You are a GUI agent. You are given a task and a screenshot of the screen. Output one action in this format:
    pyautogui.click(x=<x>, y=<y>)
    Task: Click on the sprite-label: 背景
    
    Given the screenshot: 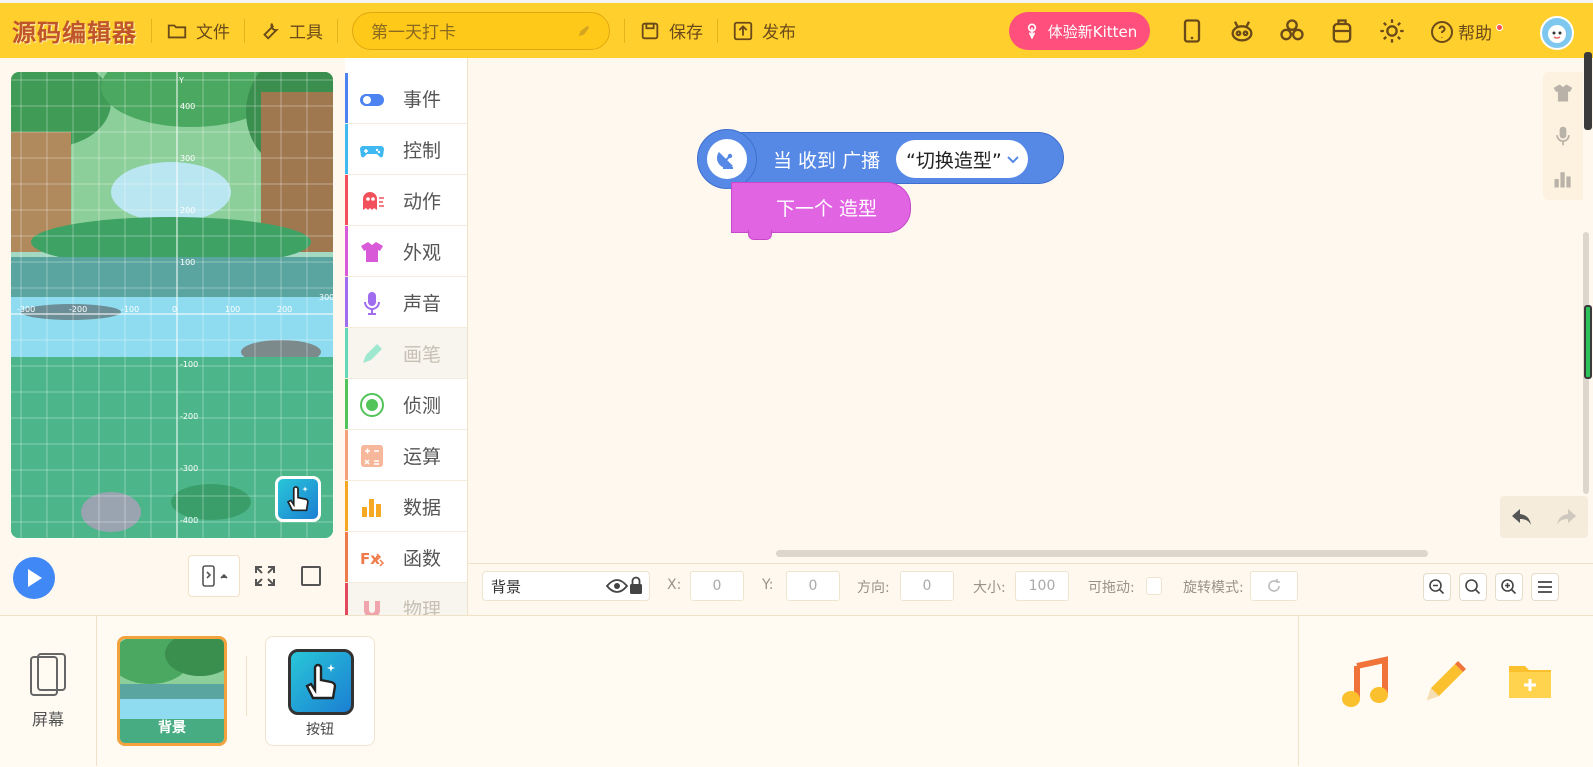 What is the action you would take?
    pyautogui.click(x=172, y=728)
    